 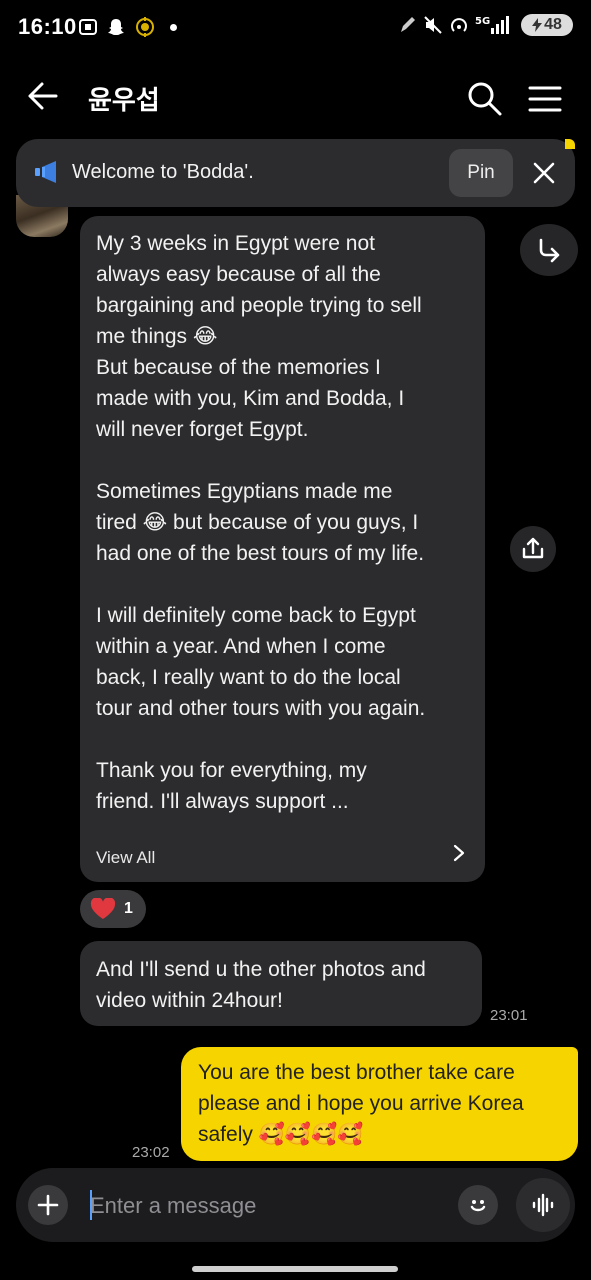 What do you see at coordinates (356, 1072) in the screenshot?
I see `message-line: You are the best brother take care` at bounding box center [356, 1072].